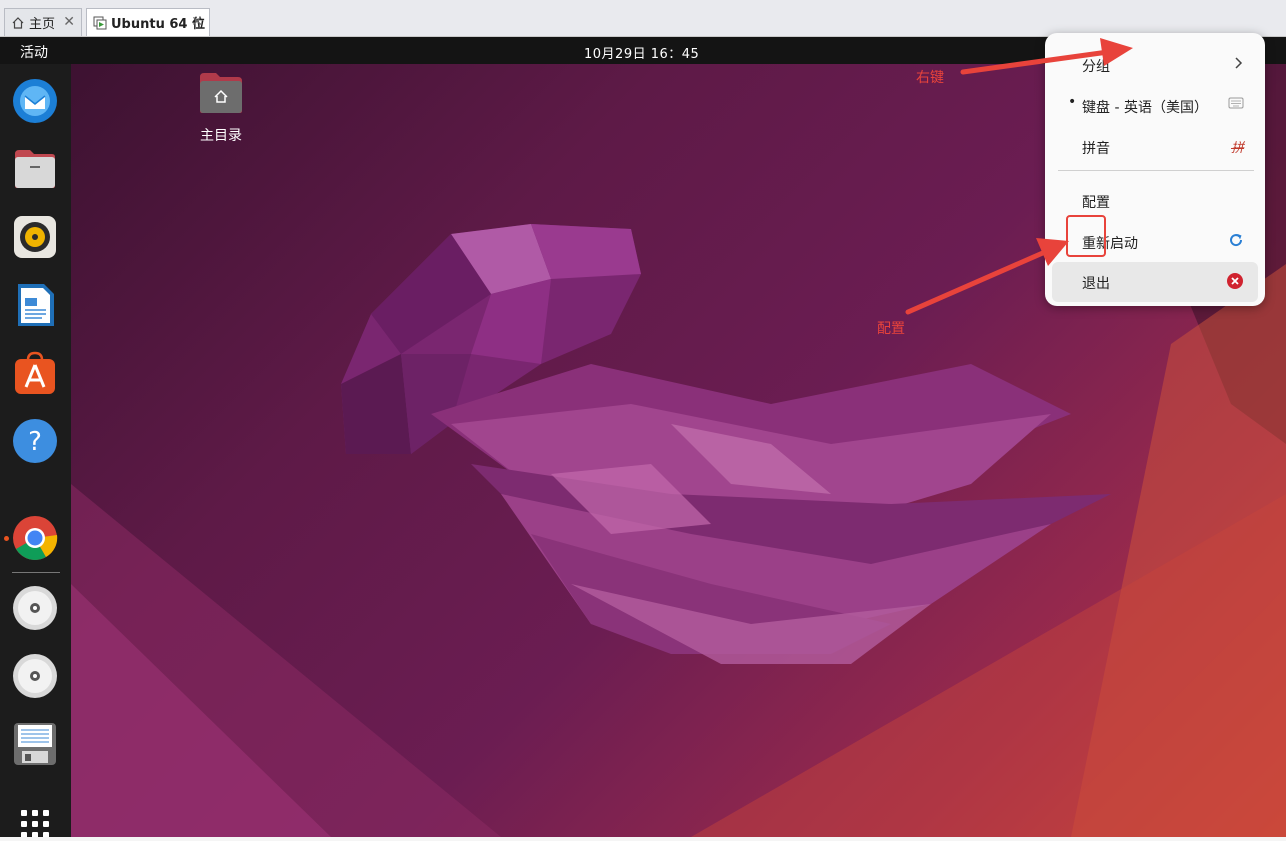 This screenshot has height=841, width=1286. What do you see at coordinates (891, 329) in the screenshot?
I see `annotation-config: 配置` at bounding box center [891, 329].